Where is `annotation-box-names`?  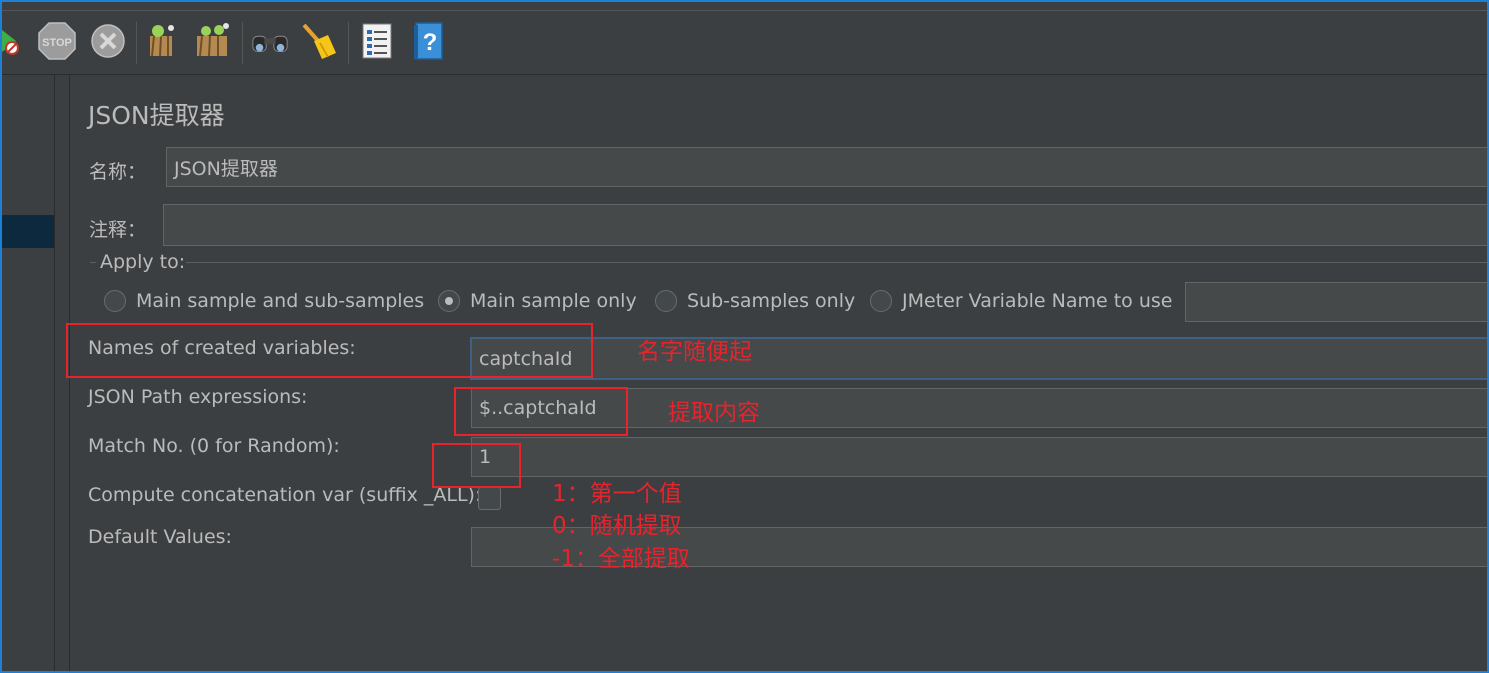
annotation-box-names is located at coordinates (329, 350).